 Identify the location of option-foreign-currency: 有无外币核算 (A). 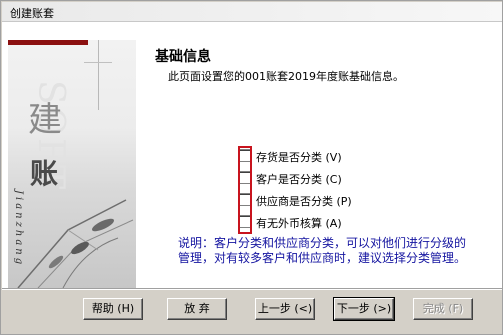
(318, 222).